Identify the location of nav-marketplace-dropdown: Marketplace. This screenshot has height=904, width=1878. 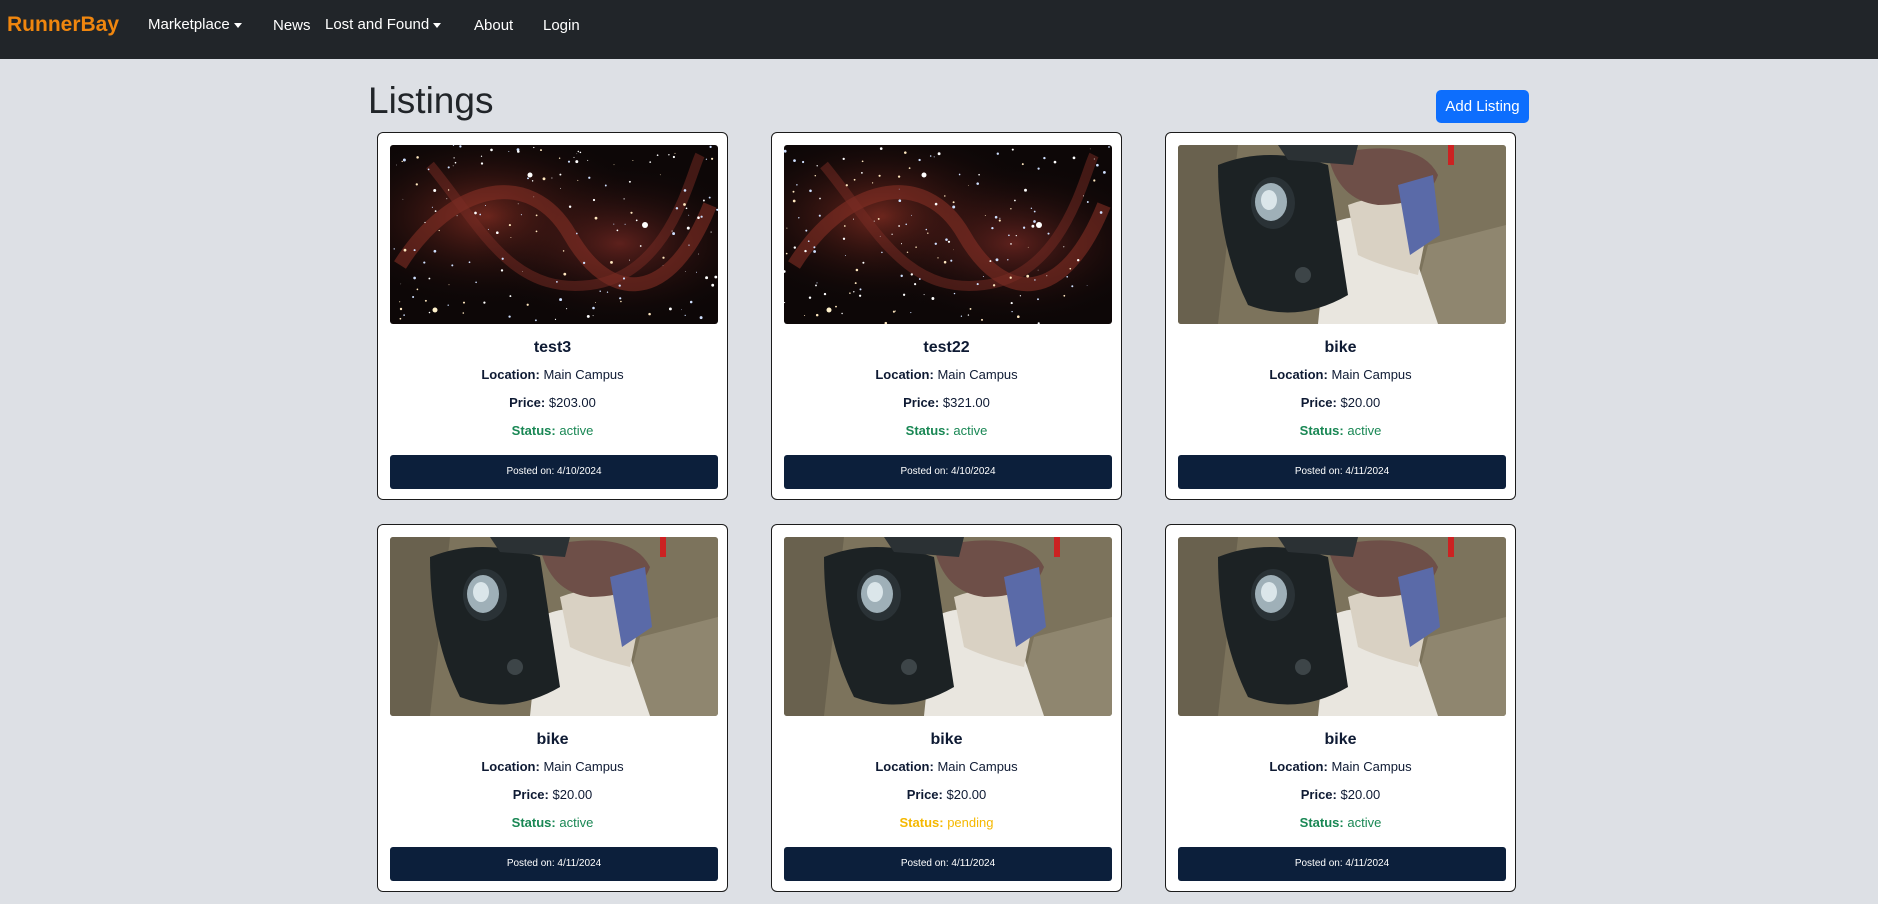
(195, 24).